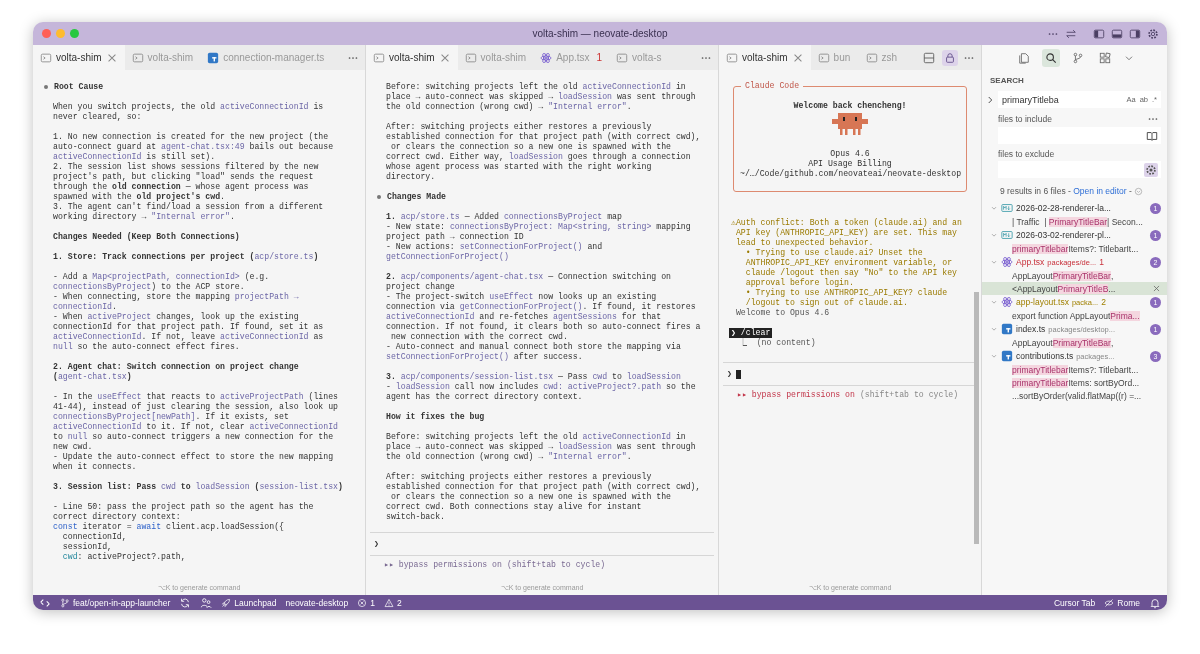 This screenshot has width=1200, height=654. I want to click on text-cursor, so click(738, 374).